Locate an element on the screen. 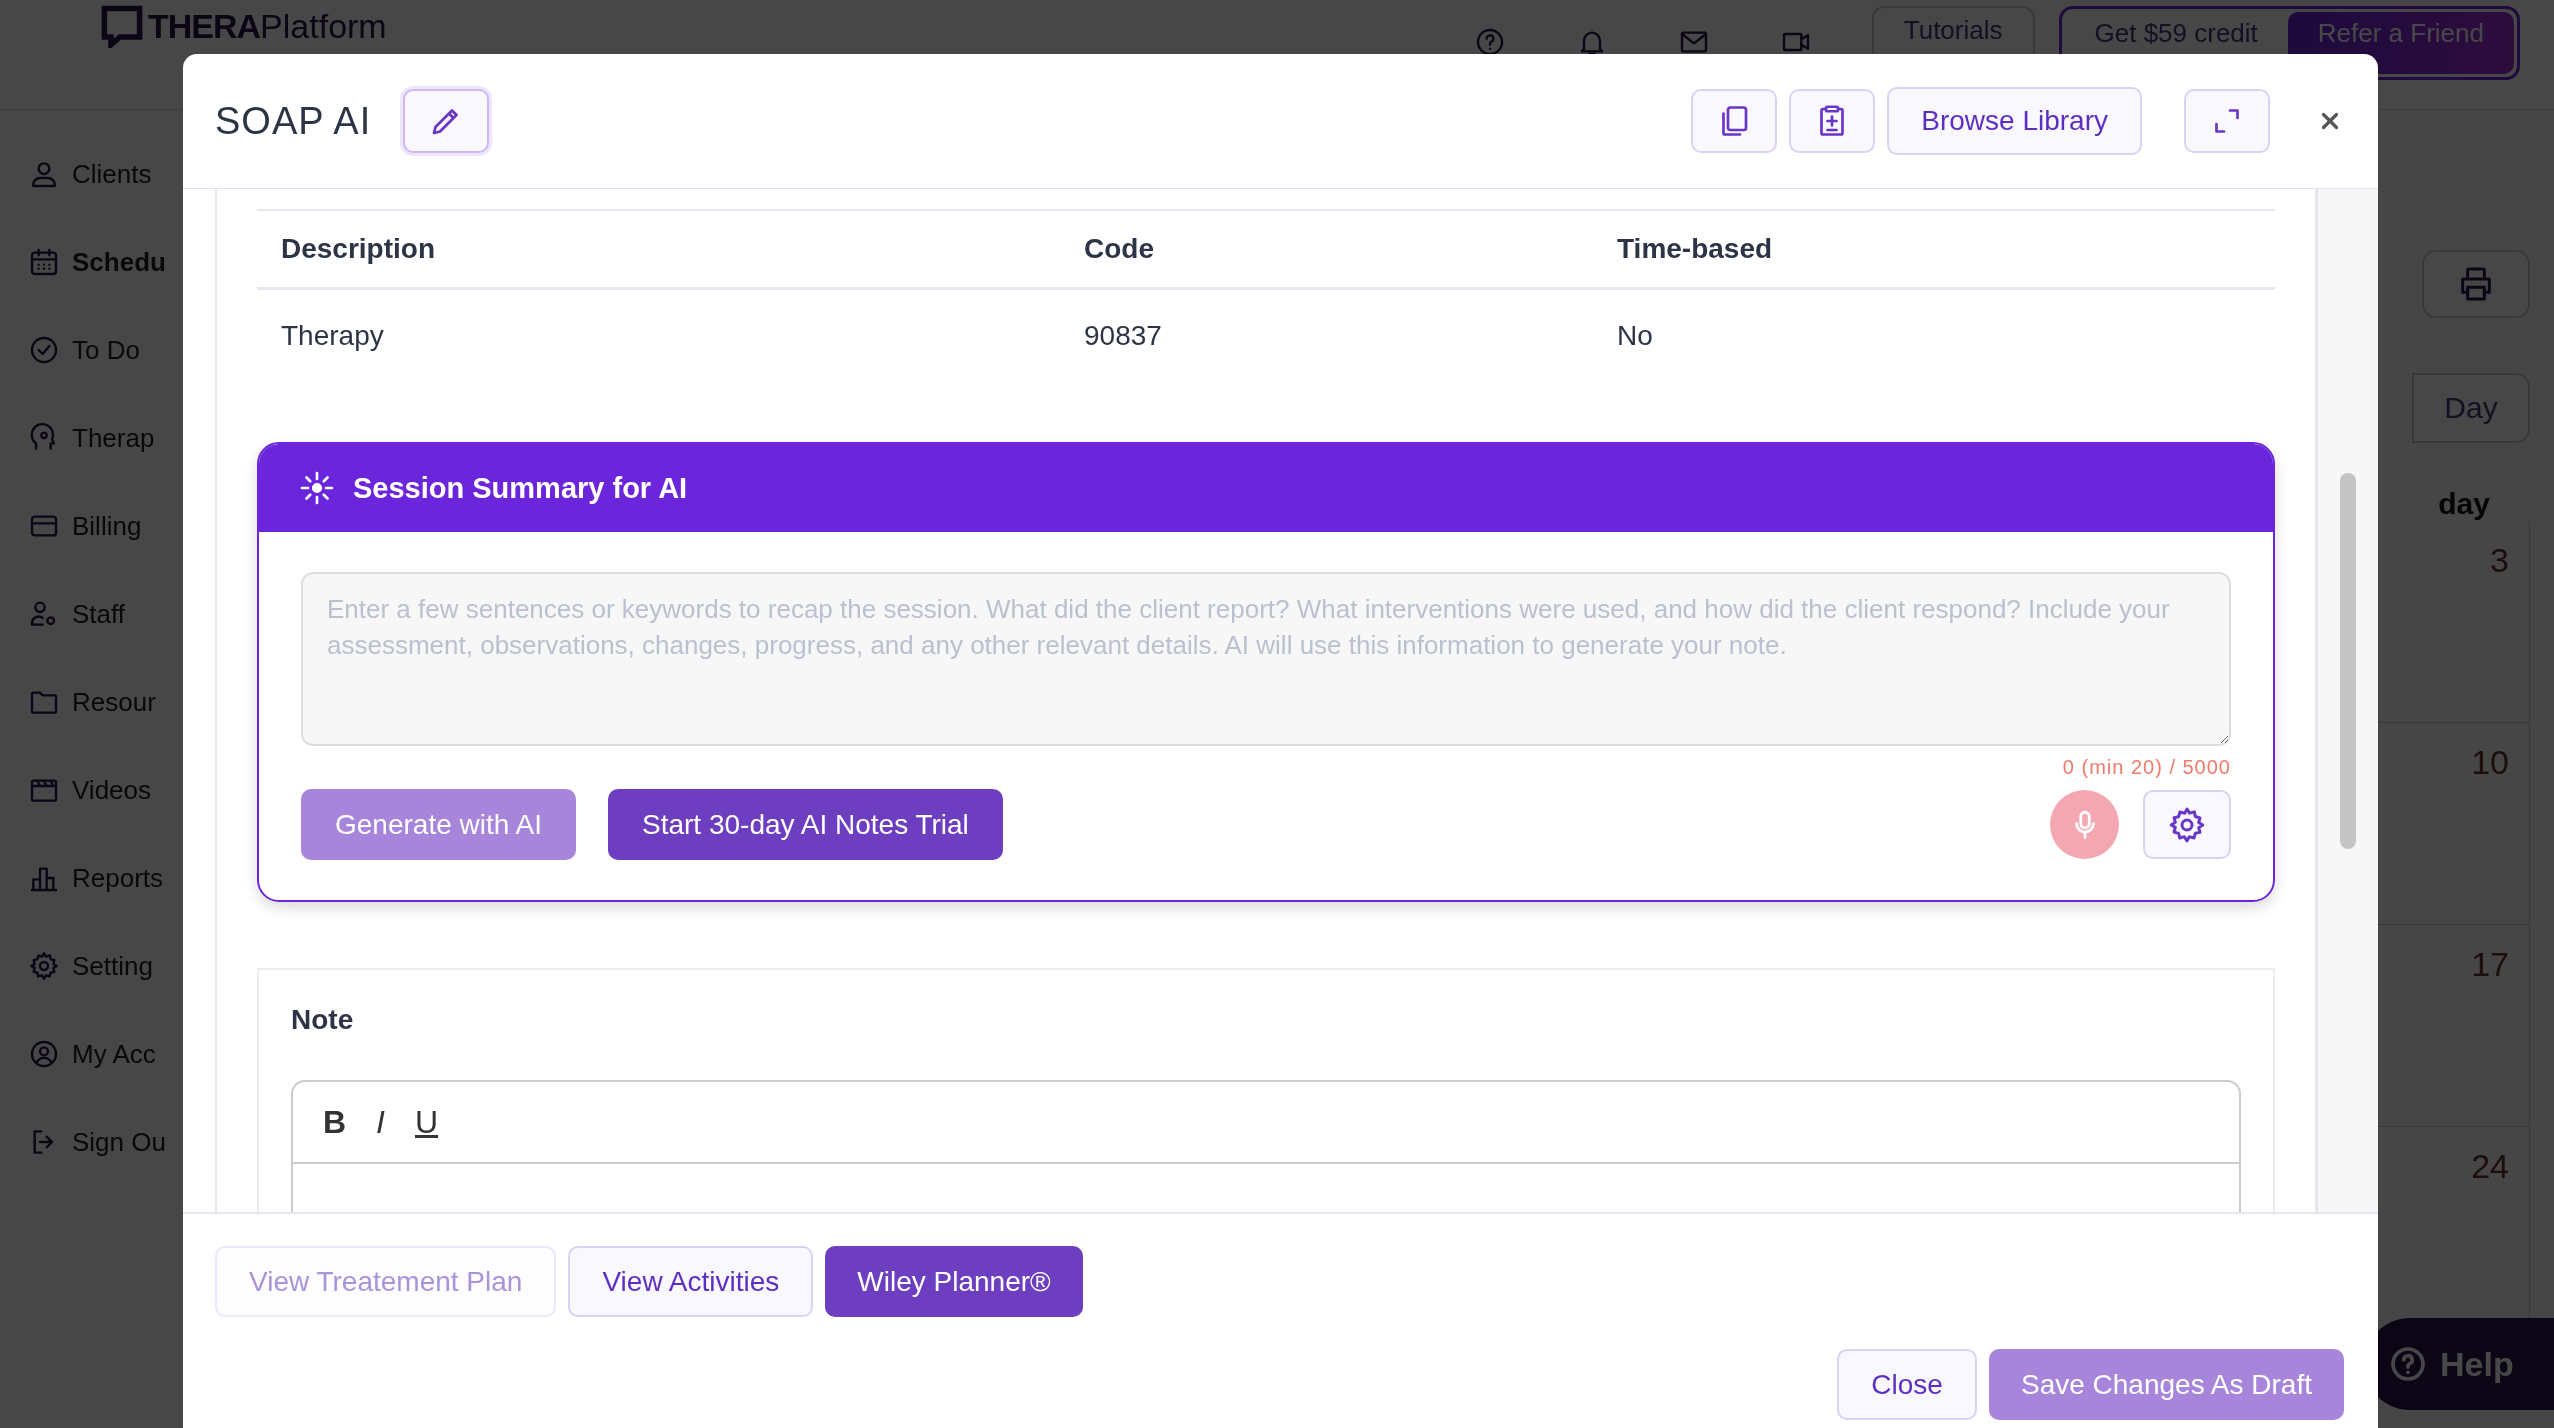 The image size is (2554, 1428). note-label: Note is located at coordinates (323, 1020).